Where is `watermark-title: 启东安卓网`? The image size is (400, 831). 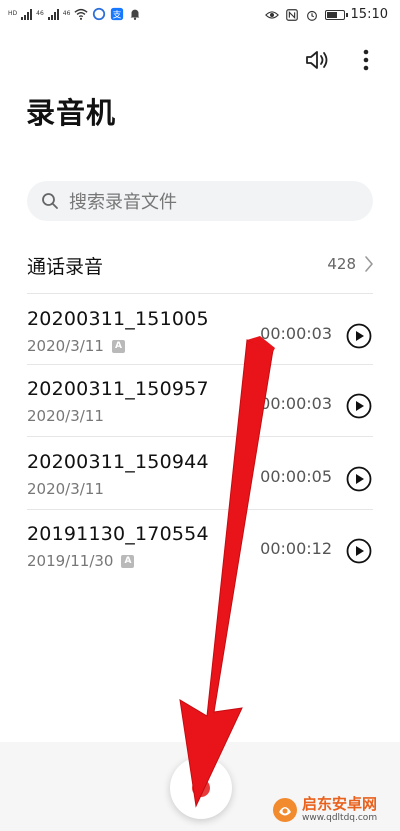
watermark-title: 启东安卓网 is located at coordinates (340, 804).